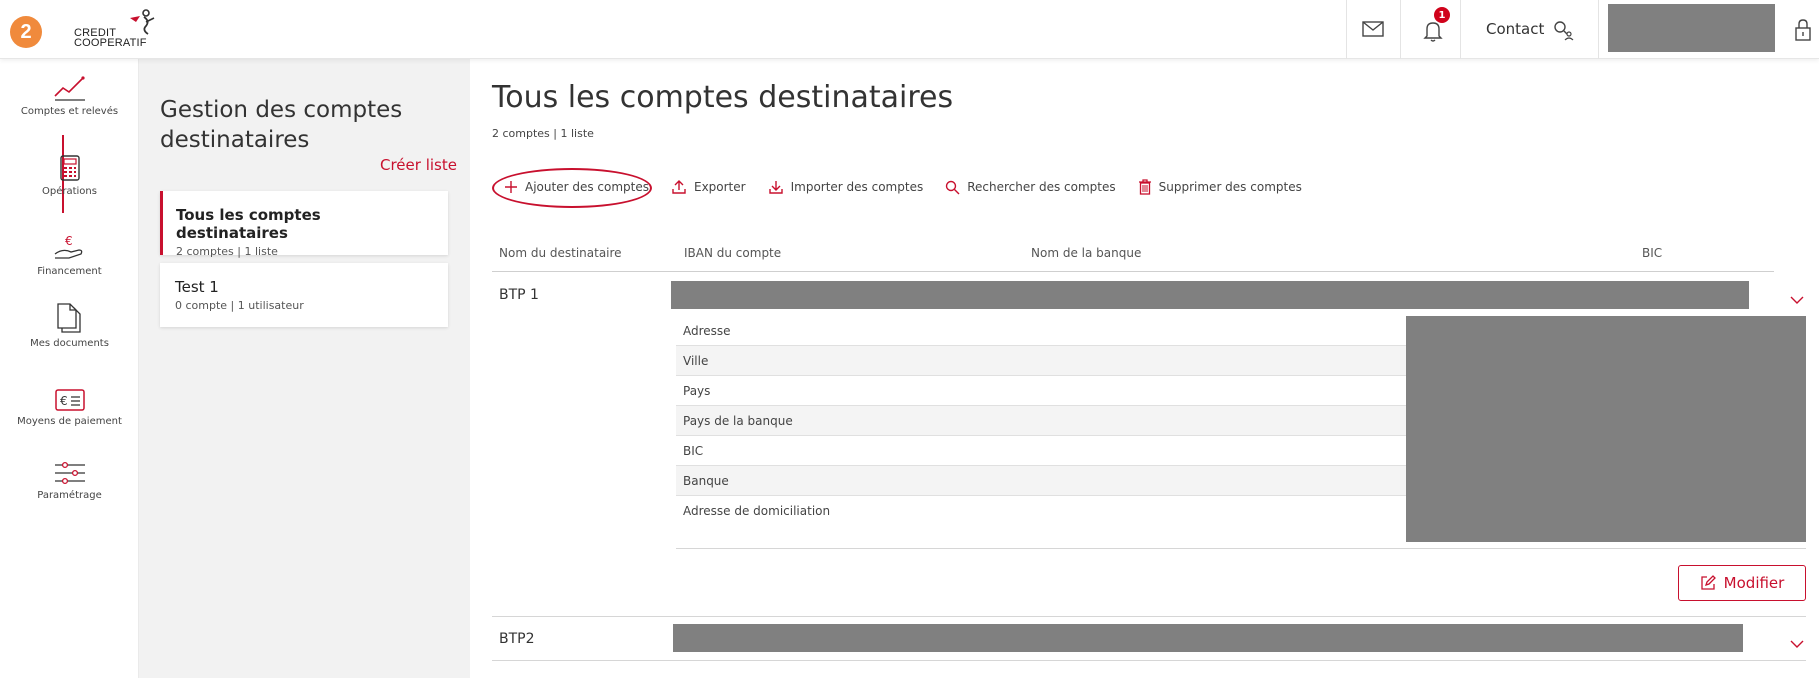 The width and height of the screenshot is (1819, 678). I want to click on detail-label: BIC, so click(693, 451).